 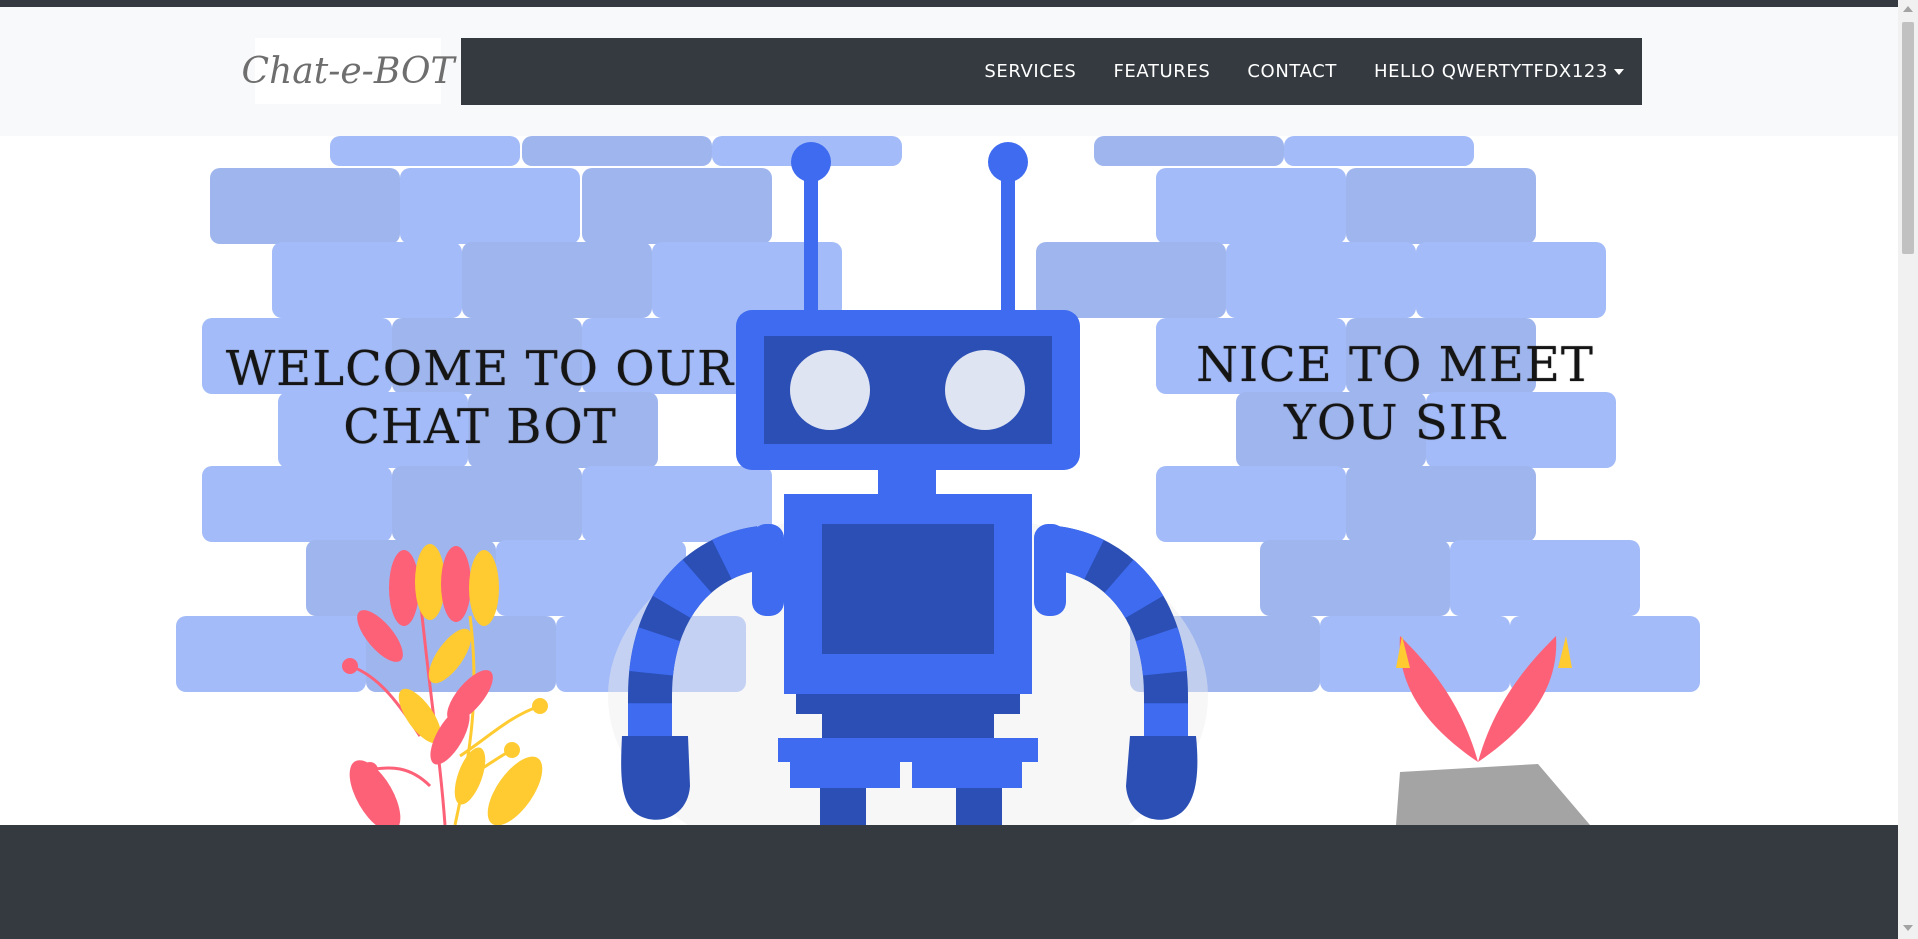 I want to click on caret-down-icon, so click(x=1619, y=72).